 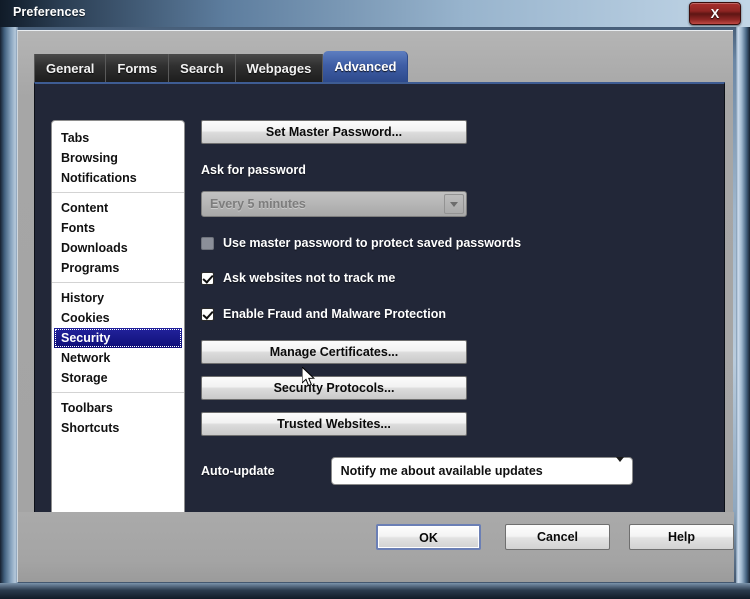 What do you see at coordinates (253, 170) in the screenshot?
I see `ask-for-password-label: Ask for password` at bounding box center [253, 170].